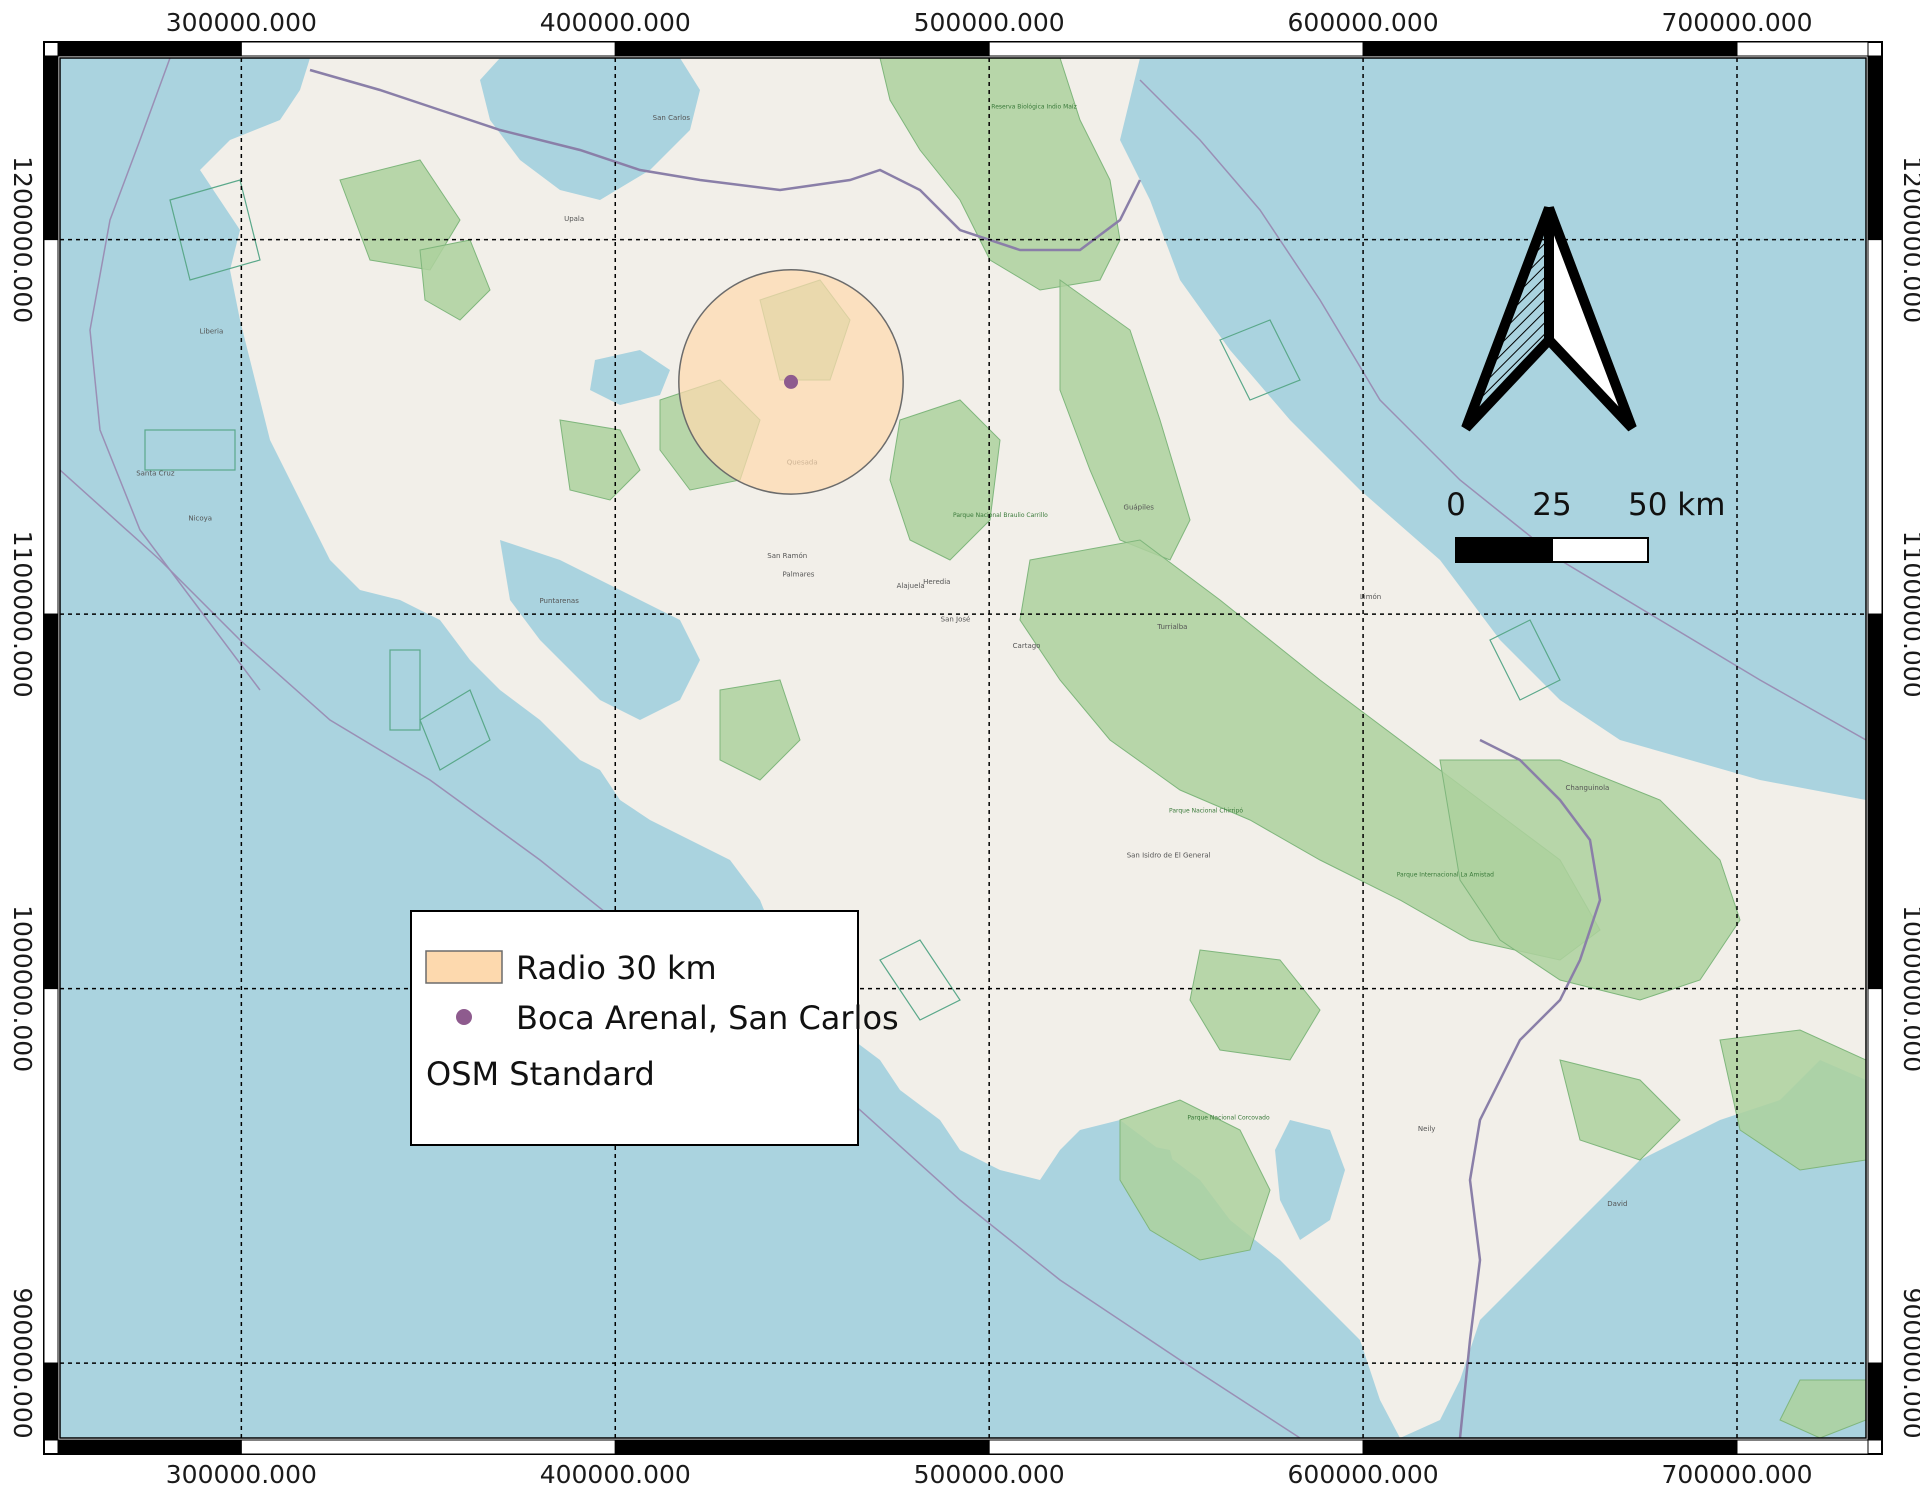  Describe the element at coordinates (616, 968) in the screenshot. I see `legend-label-buffer: Radio 30 km` at that location.